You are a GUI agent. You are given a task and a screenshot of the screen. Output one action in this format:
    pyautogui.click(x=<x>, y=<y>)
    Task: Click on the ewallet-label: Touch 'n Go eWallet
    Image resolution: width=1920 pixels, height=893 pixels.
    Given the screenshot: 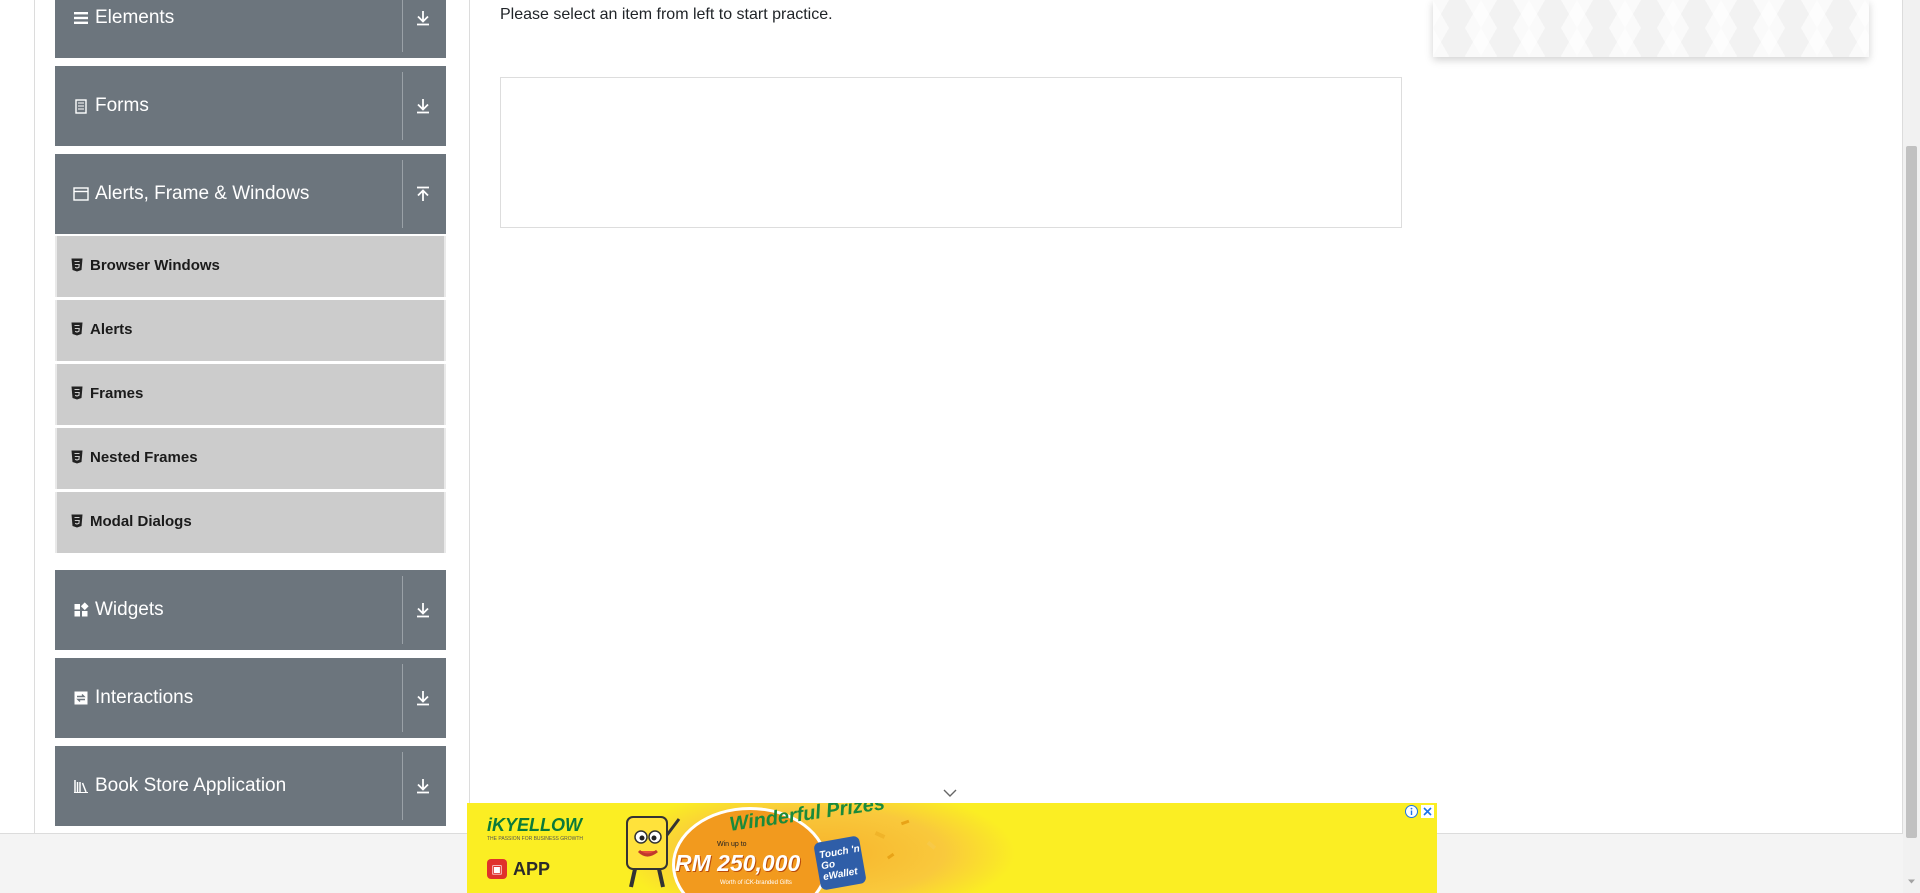 What is the action you would take?
    pyautogui.click(x=839, y=863)
    